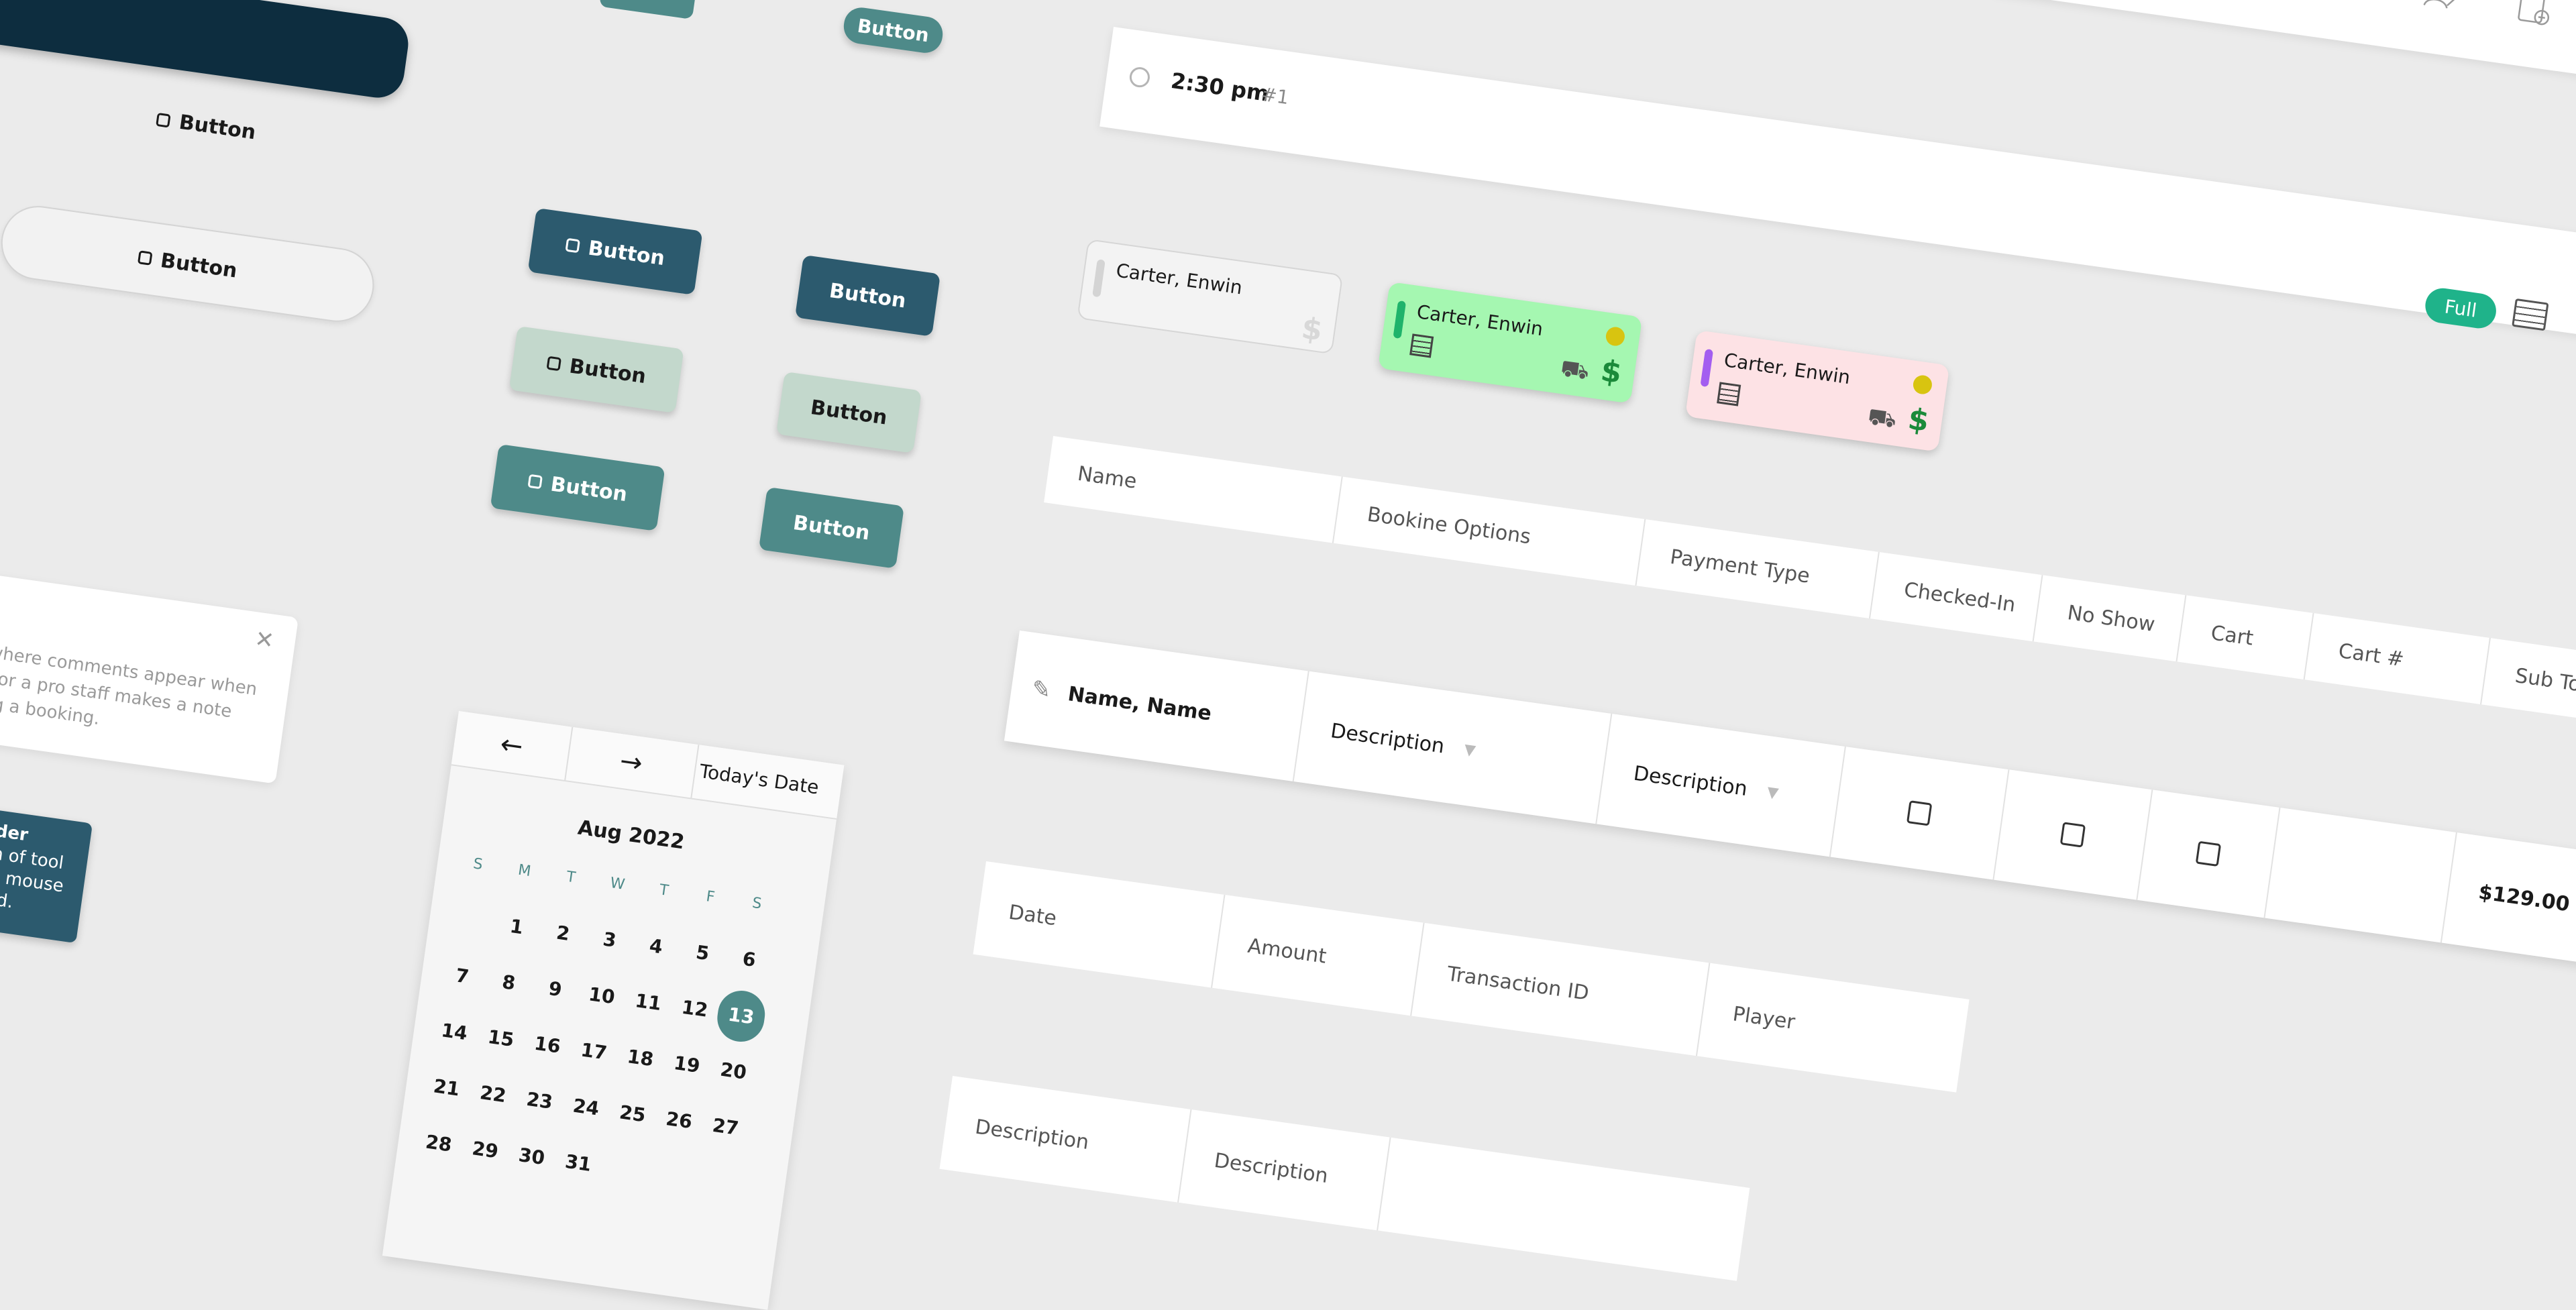  I want to click on tee-card-pink: Carter, Enwin ⛟ $, so click(1817, 391).